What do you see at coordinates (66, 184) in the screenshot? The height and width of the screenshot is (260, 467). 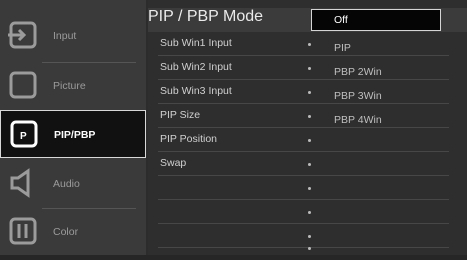 I see `sidebar-item-label: Audio` at bounding box center [66, 184].